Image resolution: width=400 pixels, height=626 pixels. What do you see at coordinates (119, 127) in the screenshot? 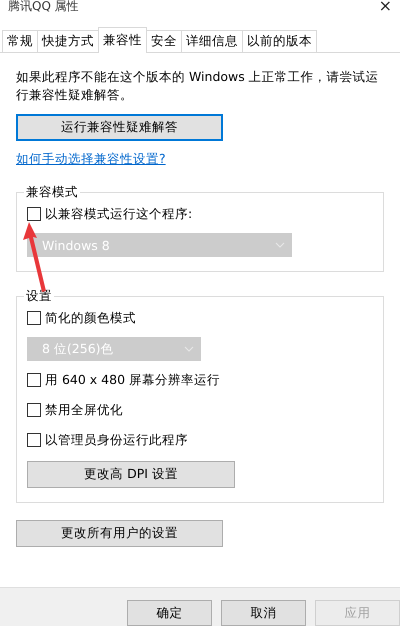
I see `troubleshoot-button: 运行兼容性疑难解答` at bounding box center [119, 127].